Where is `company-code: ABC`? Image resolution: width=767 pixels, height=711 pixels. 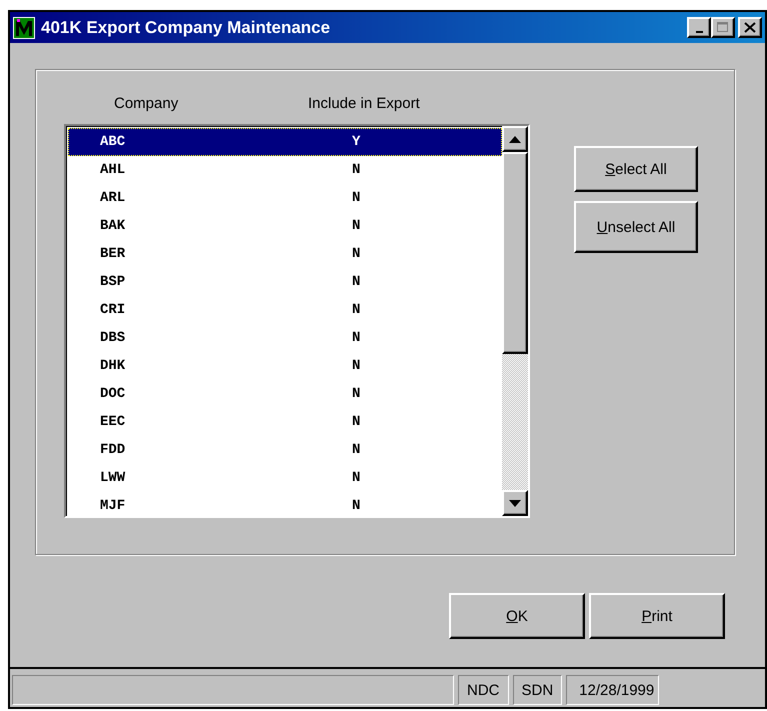 company-code: ABC is located at coordinates (113, 142).